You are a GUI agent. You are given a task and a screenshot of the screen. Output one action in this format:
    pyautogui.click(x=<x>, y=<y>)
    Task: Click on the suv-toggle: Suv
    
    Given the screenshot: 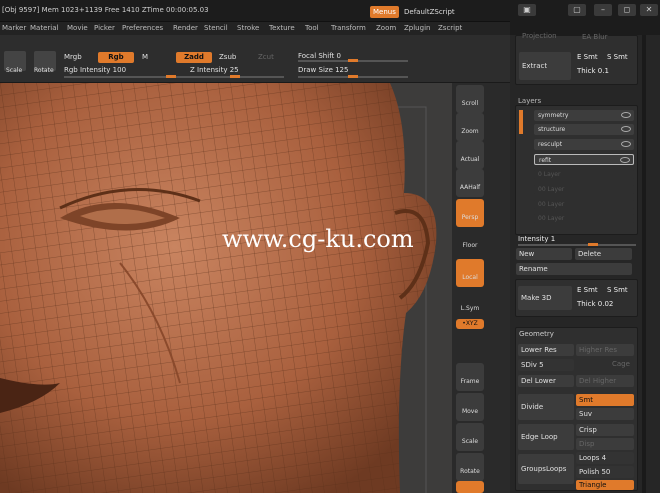 What is the action you would take?
    pyautogui.click(x=605, y=414)
    